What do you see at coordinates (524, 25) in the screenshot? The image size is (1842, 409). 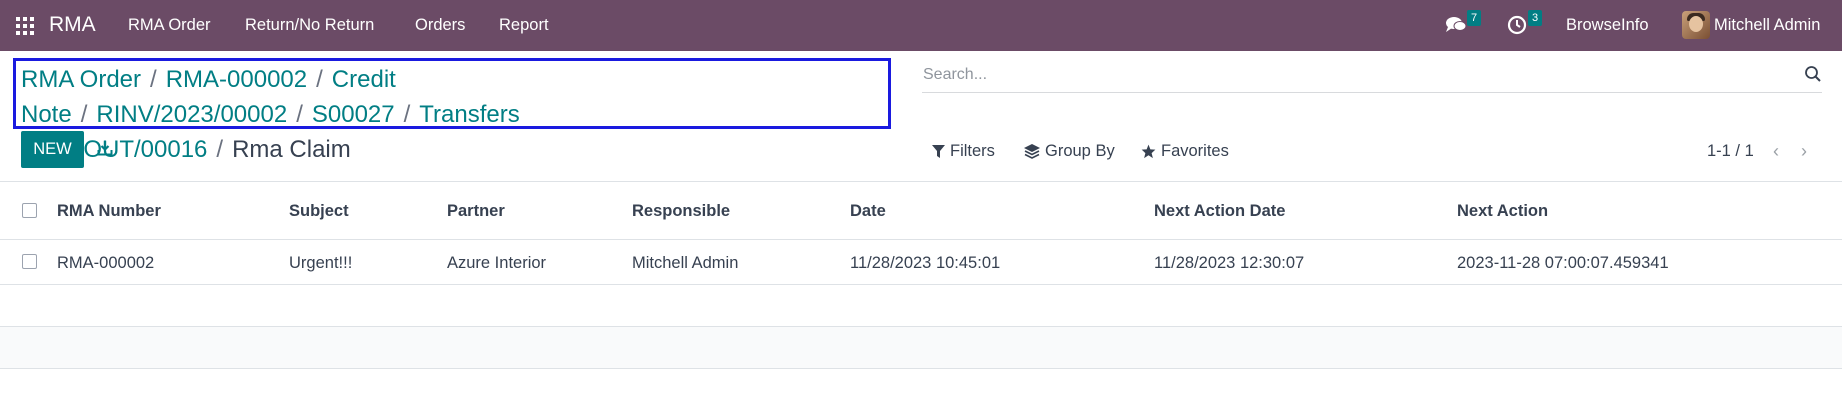 I see `menu-report: Report` at bounding box center [524, 25].